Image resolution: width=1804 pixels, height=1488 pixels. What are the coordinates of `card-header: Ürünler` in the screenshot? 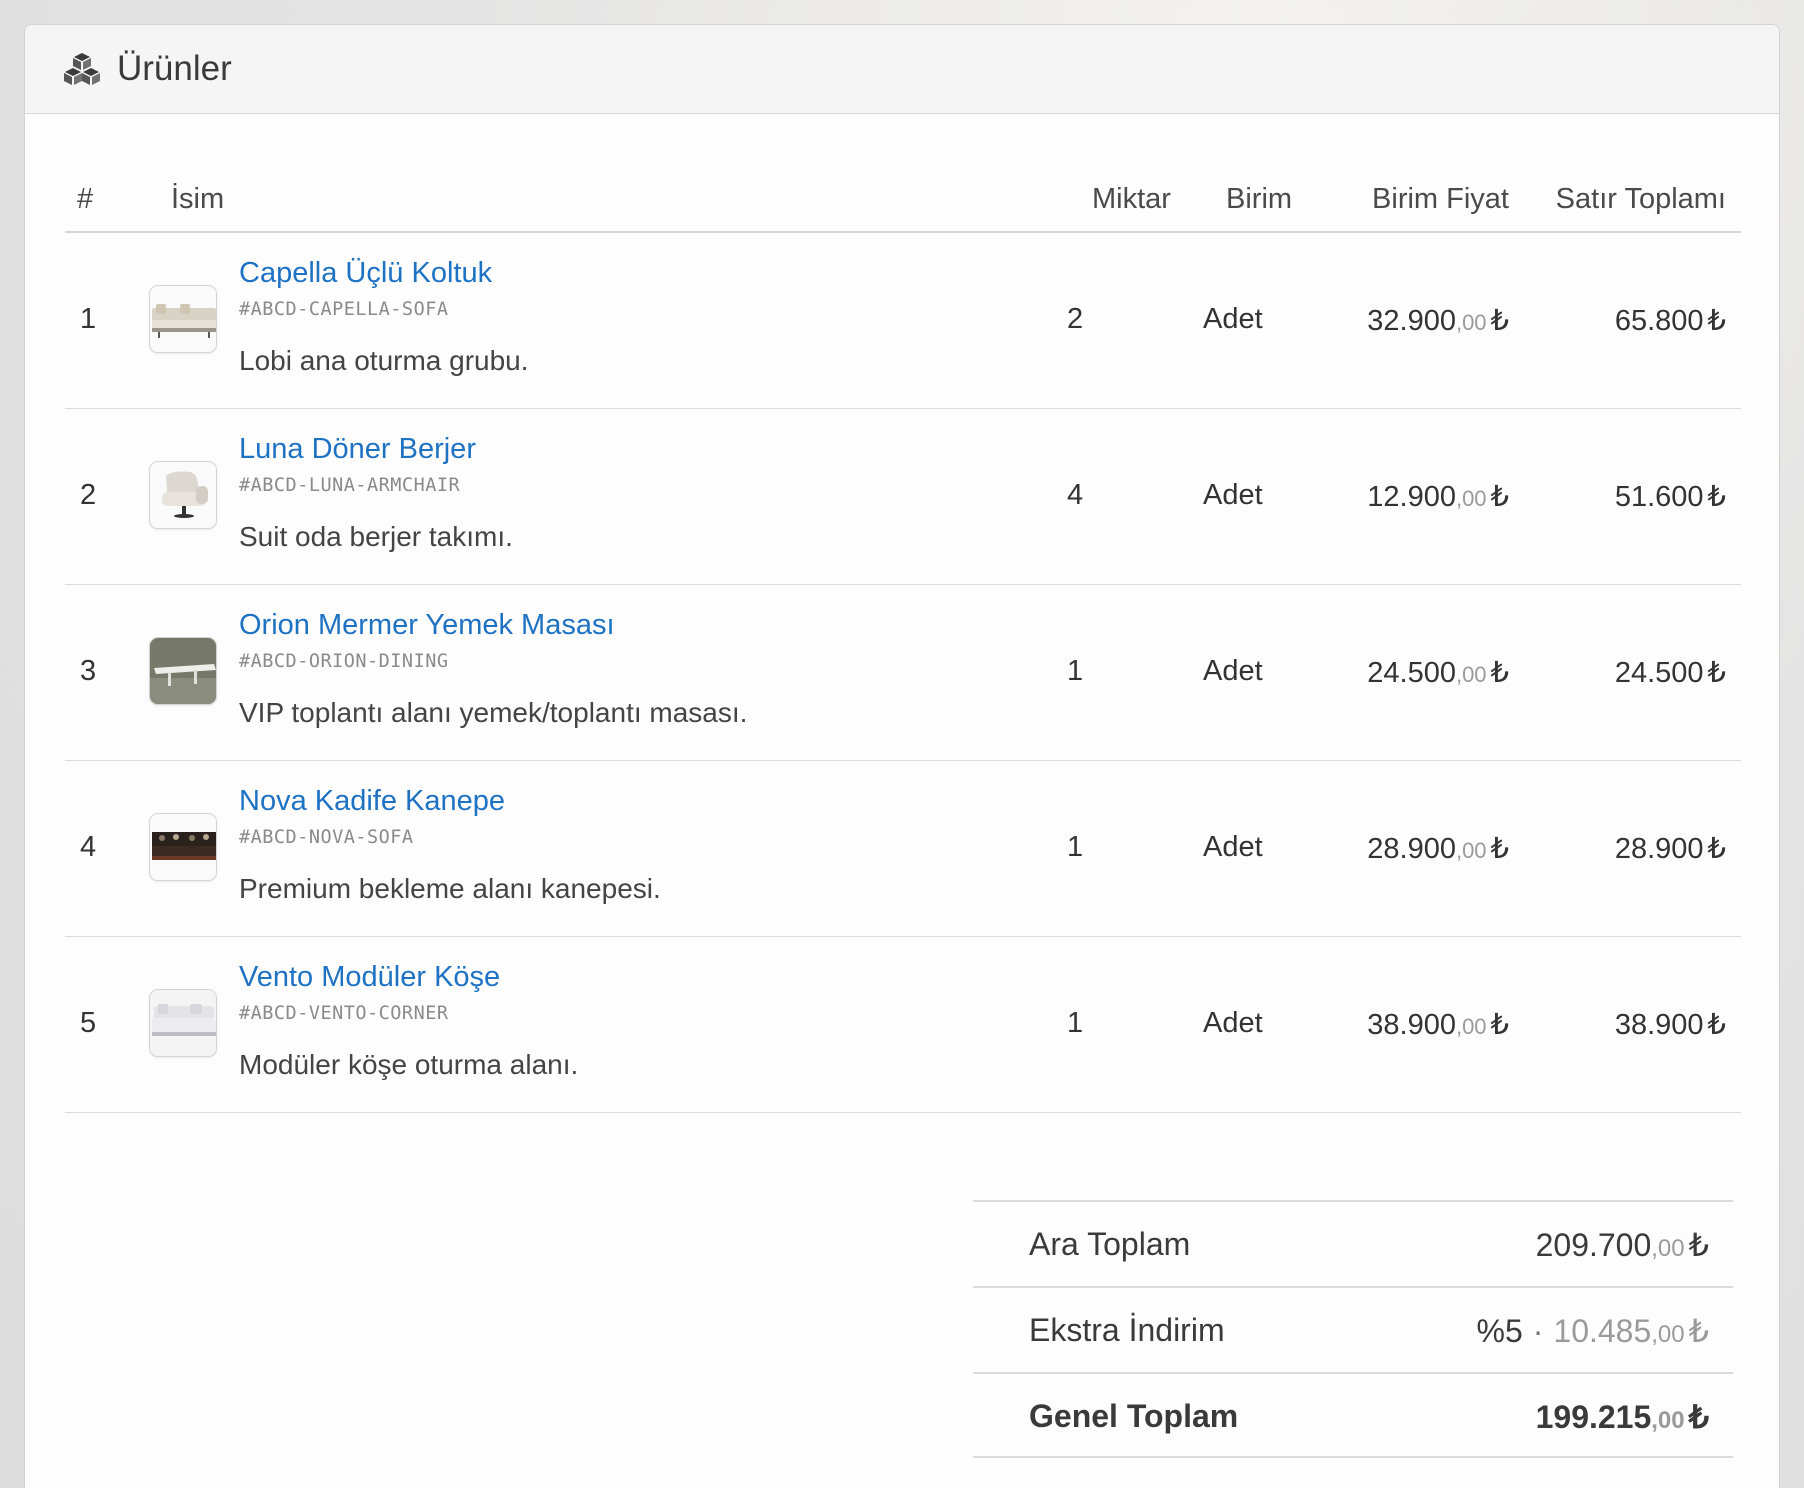 It's located at (902, 69).